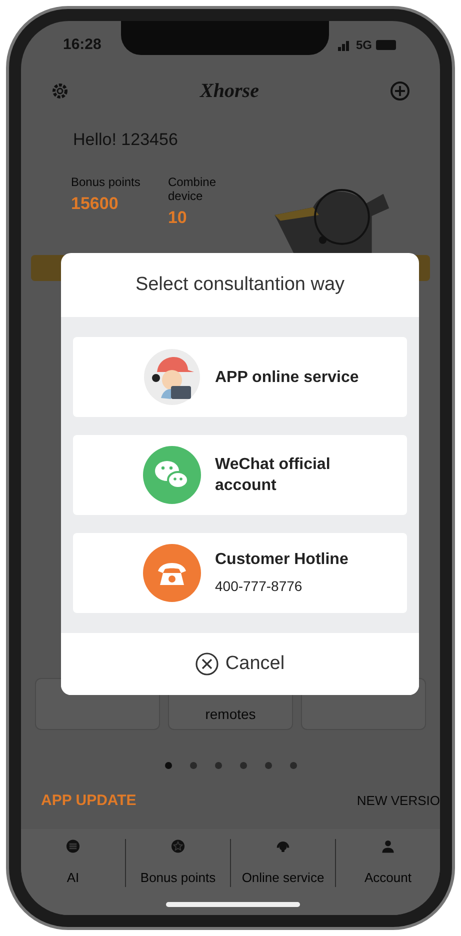 Image resolution: width=461 pixels, height=936 pixels. I want to click on option-title: APP online service, so click(287, 378).